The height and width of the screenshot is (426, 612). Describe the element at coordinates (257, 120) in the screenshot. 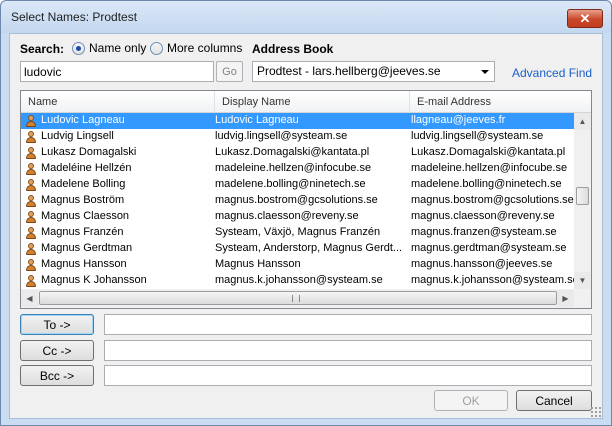

I see `cell-display-name: Ludovic Lagneau` at that location.